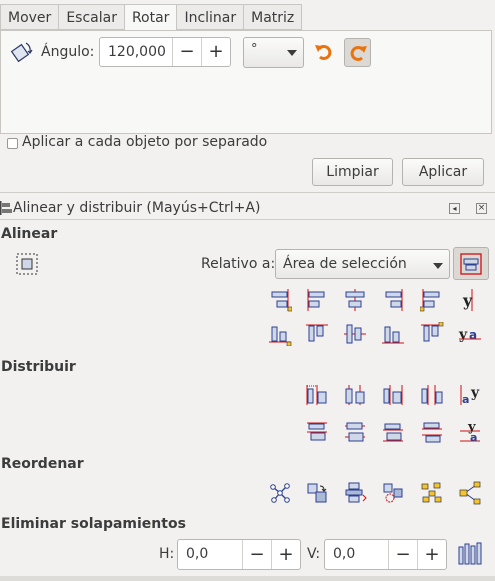 Image resolution: width=495 pixels, height=581 pixels. I want to click on angle-label: Ángulo:, so click(68, 52).